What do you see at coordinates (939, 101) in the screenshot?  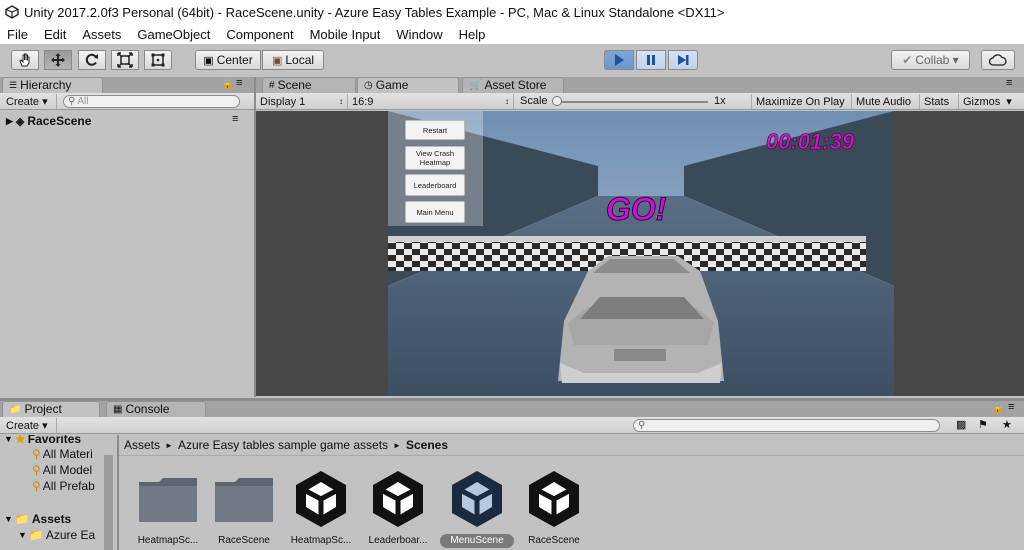 I see `stats-toggle: Stats` at bounding box center [939, 101].